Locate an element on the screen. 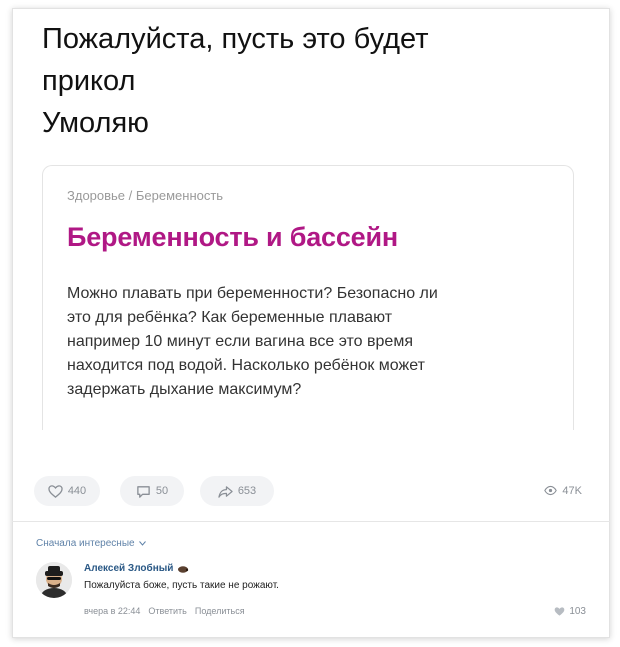 The width and height of the screenshot is (620, 647). share-count: 653 is located at coordinates (247, 491).